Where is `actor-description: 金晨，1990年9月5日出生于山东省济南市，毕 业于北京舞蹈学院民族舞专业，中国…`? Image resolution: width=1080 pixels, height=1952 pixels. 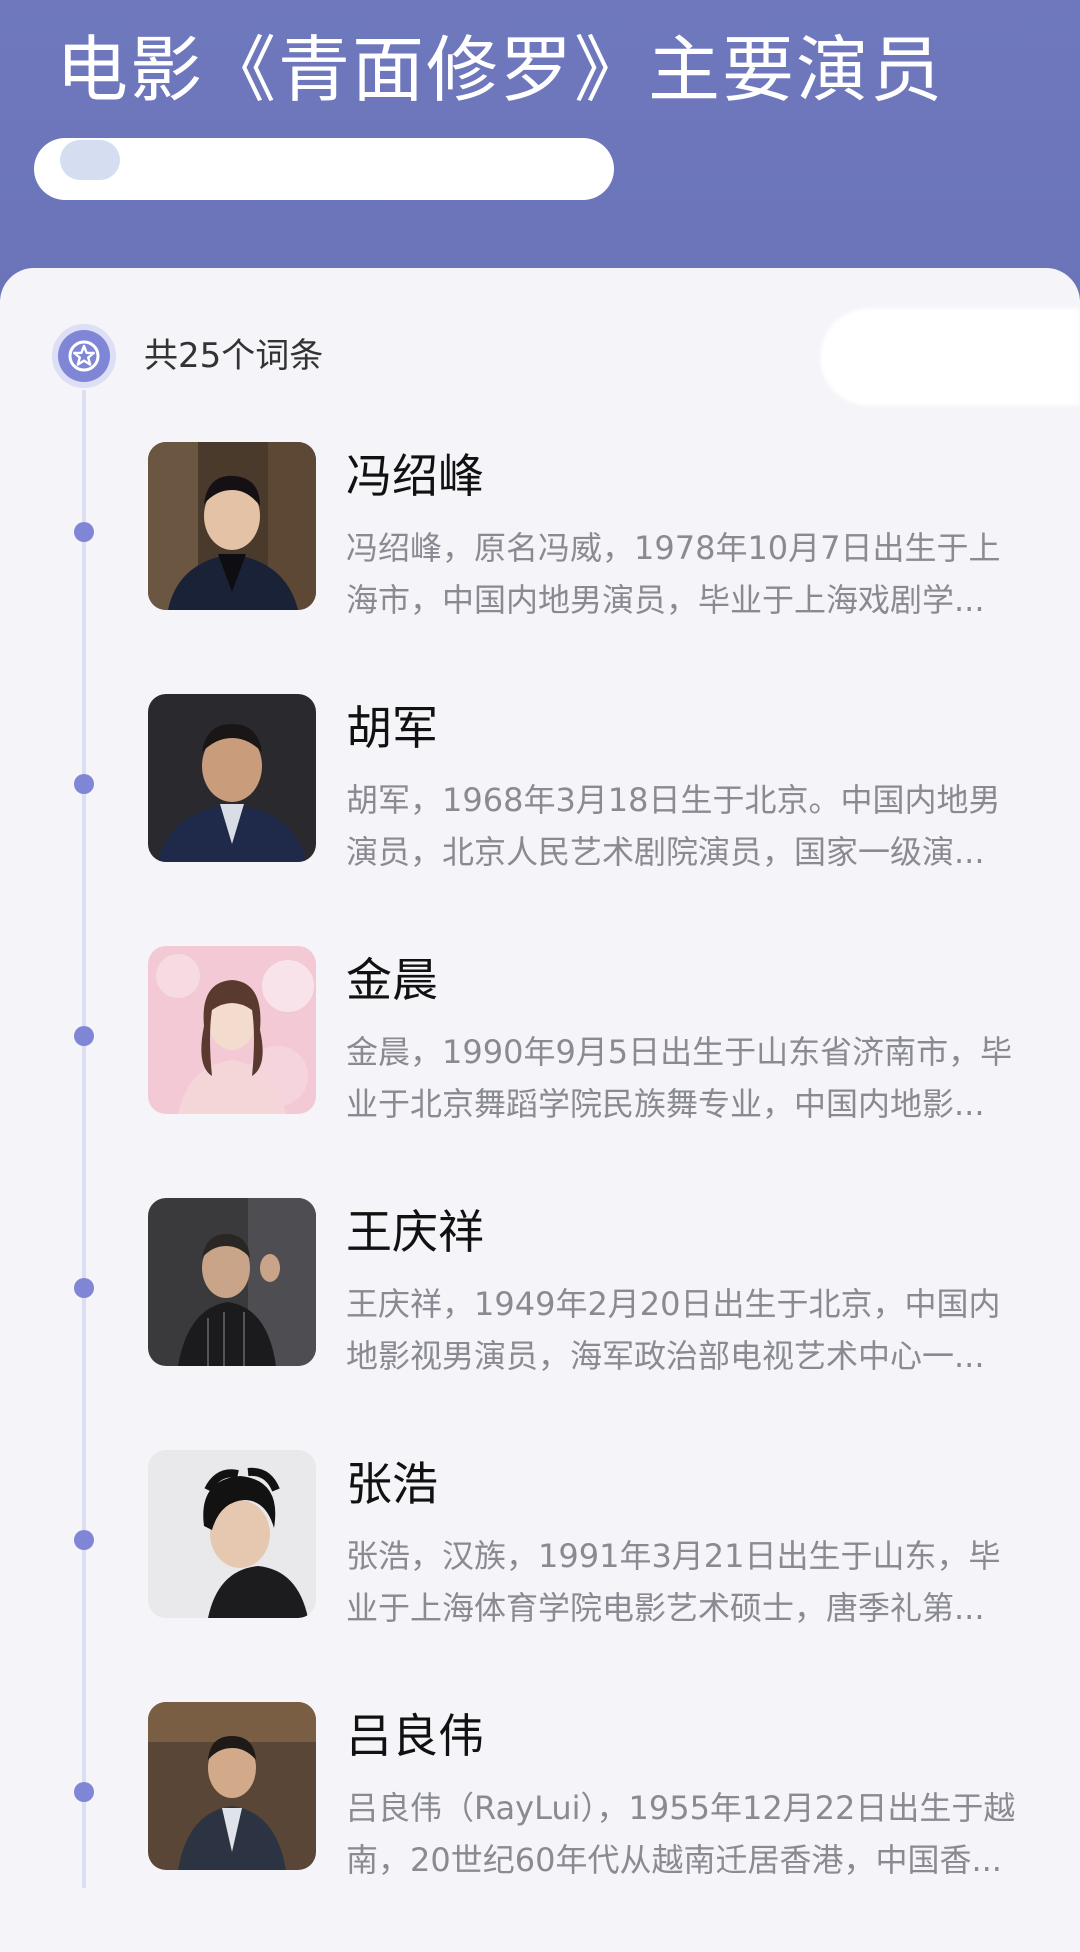
actor-description: 金晨，1990年9月5日出生于山东省济南市，毕 业于北京舞蹈学院民族舞专业，中国… is located at coordinates (696, 1078).